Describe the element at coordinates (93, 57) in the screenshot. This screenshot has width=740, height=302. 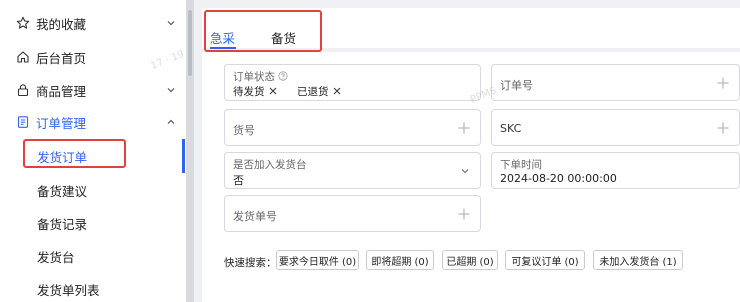
I see `sidebar-item-dashboard: 后台首页` at that location.